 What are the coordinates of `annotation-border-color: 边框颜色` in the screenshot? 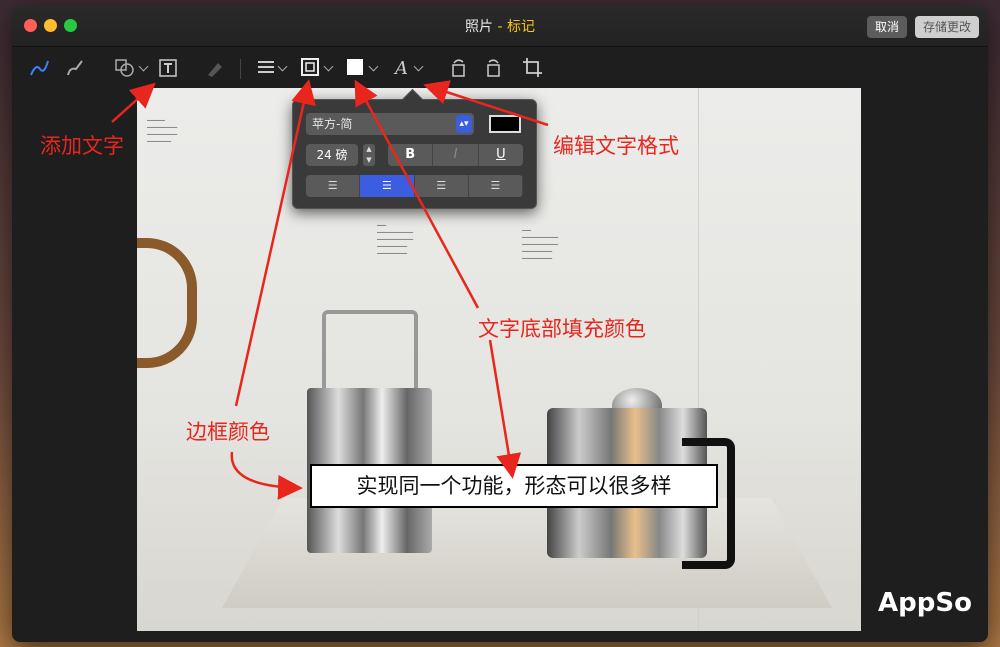 It's located at (228, 432).